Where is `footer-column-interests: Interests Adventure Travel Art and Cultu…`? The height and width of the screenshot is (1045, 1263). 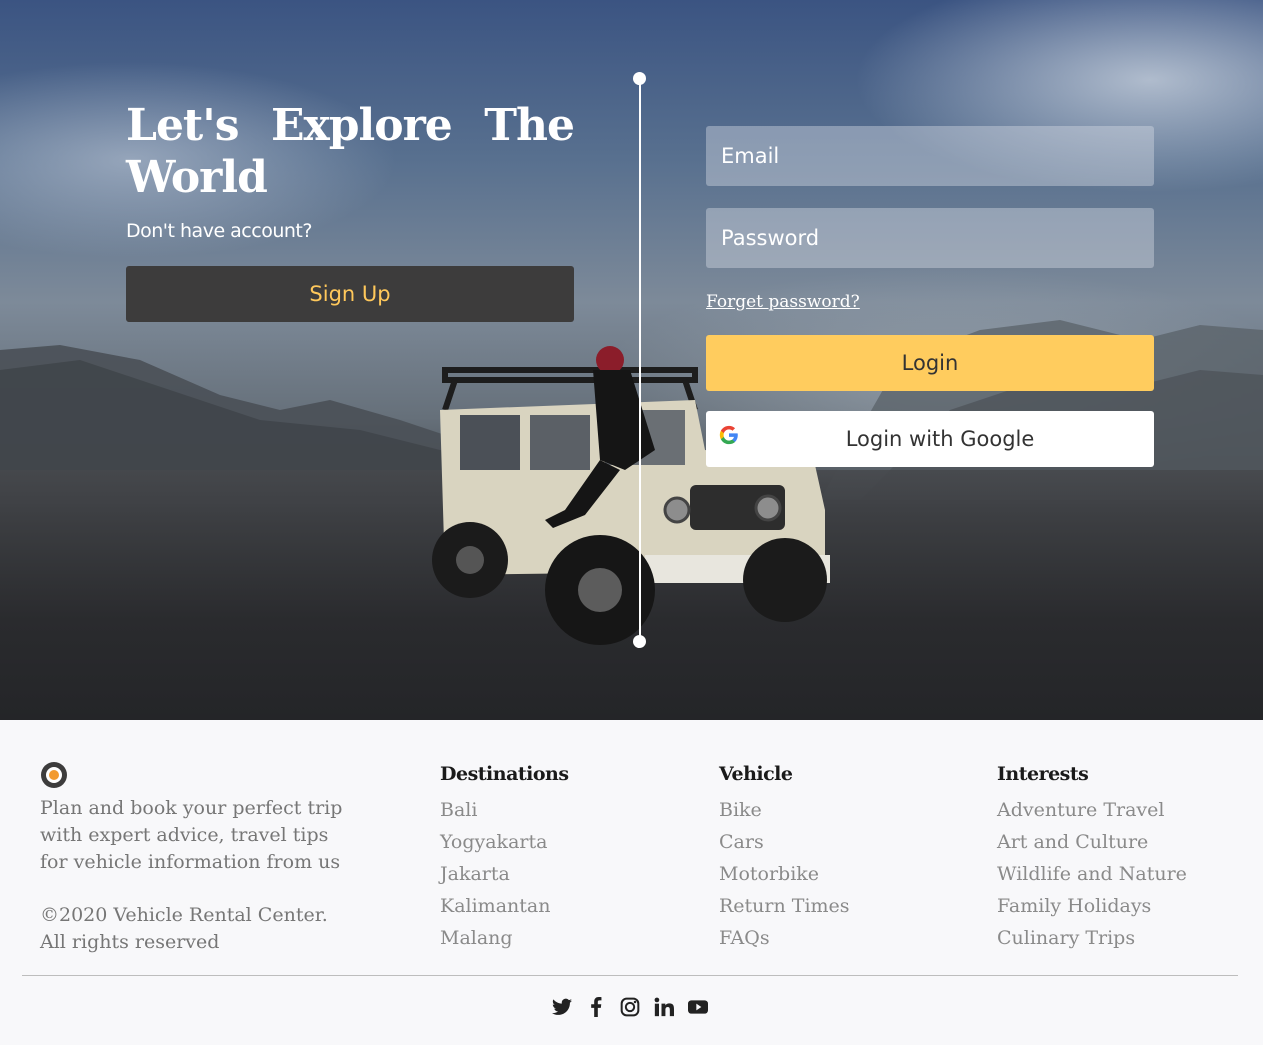
footer-column-interests: Interests Adventure Travel Art and Cultu… is located at coordinates (1092, 858).